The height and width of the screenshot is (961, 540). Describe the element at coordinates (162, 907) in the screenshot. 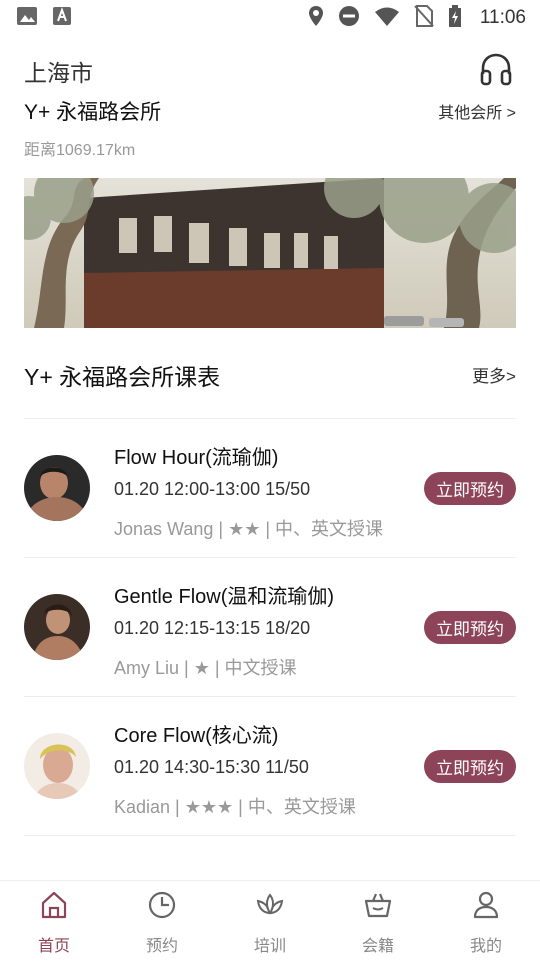

I see `clock-icon` at that location.